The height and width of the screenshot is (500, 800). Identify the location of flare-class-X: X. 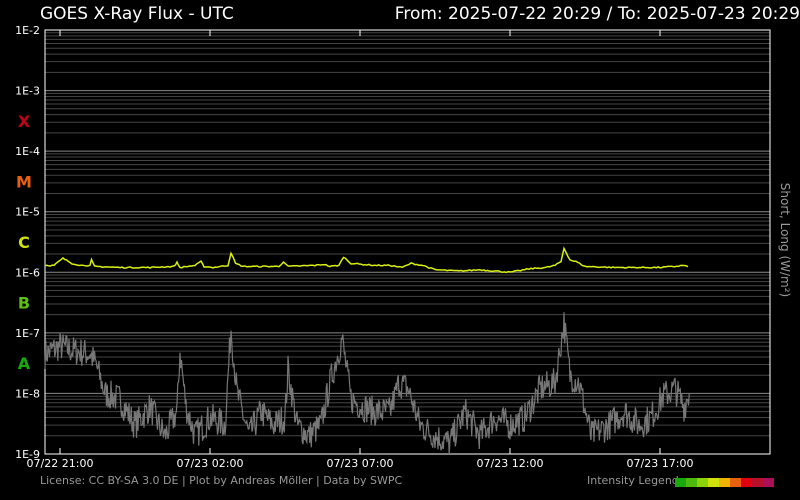
(24, 121).